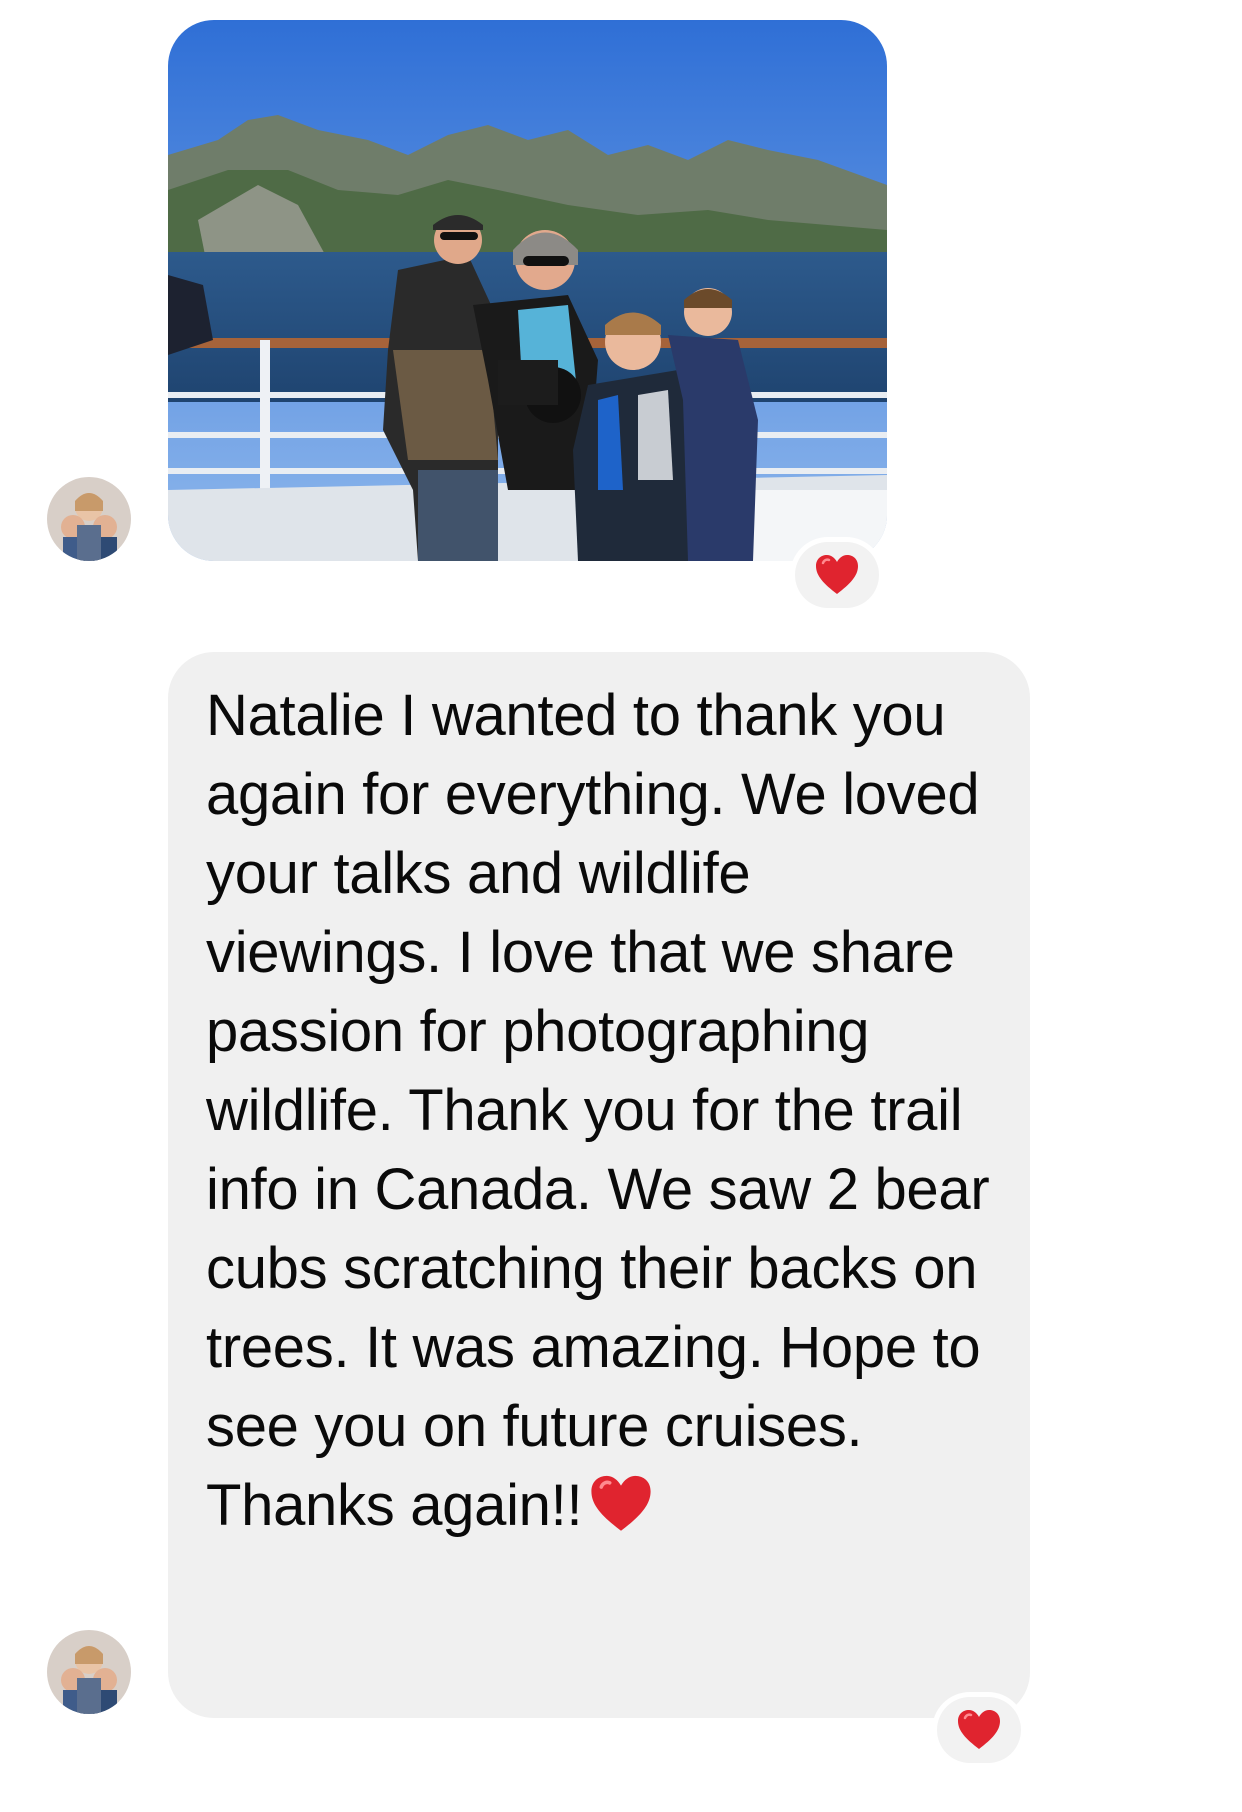 The height and width of the screenshot is (1812, 1242). I want to click on text-reaction, so click(979, 1730).